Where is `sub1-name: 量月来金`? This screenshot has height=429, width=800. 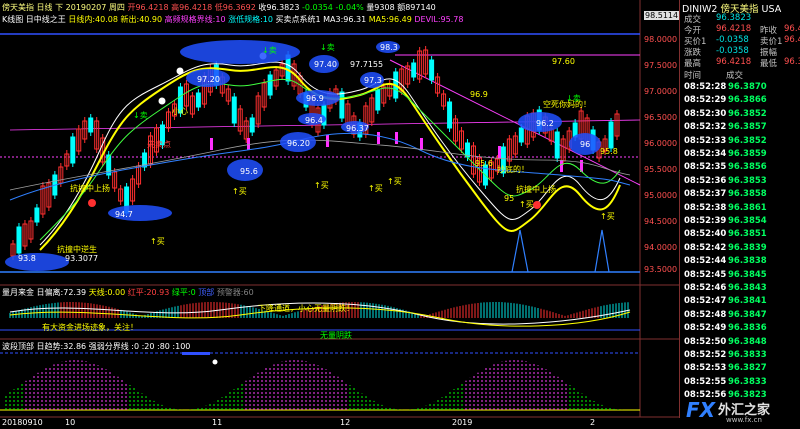 sub1-name: 量月来金 is located at coordinates (18, 292).